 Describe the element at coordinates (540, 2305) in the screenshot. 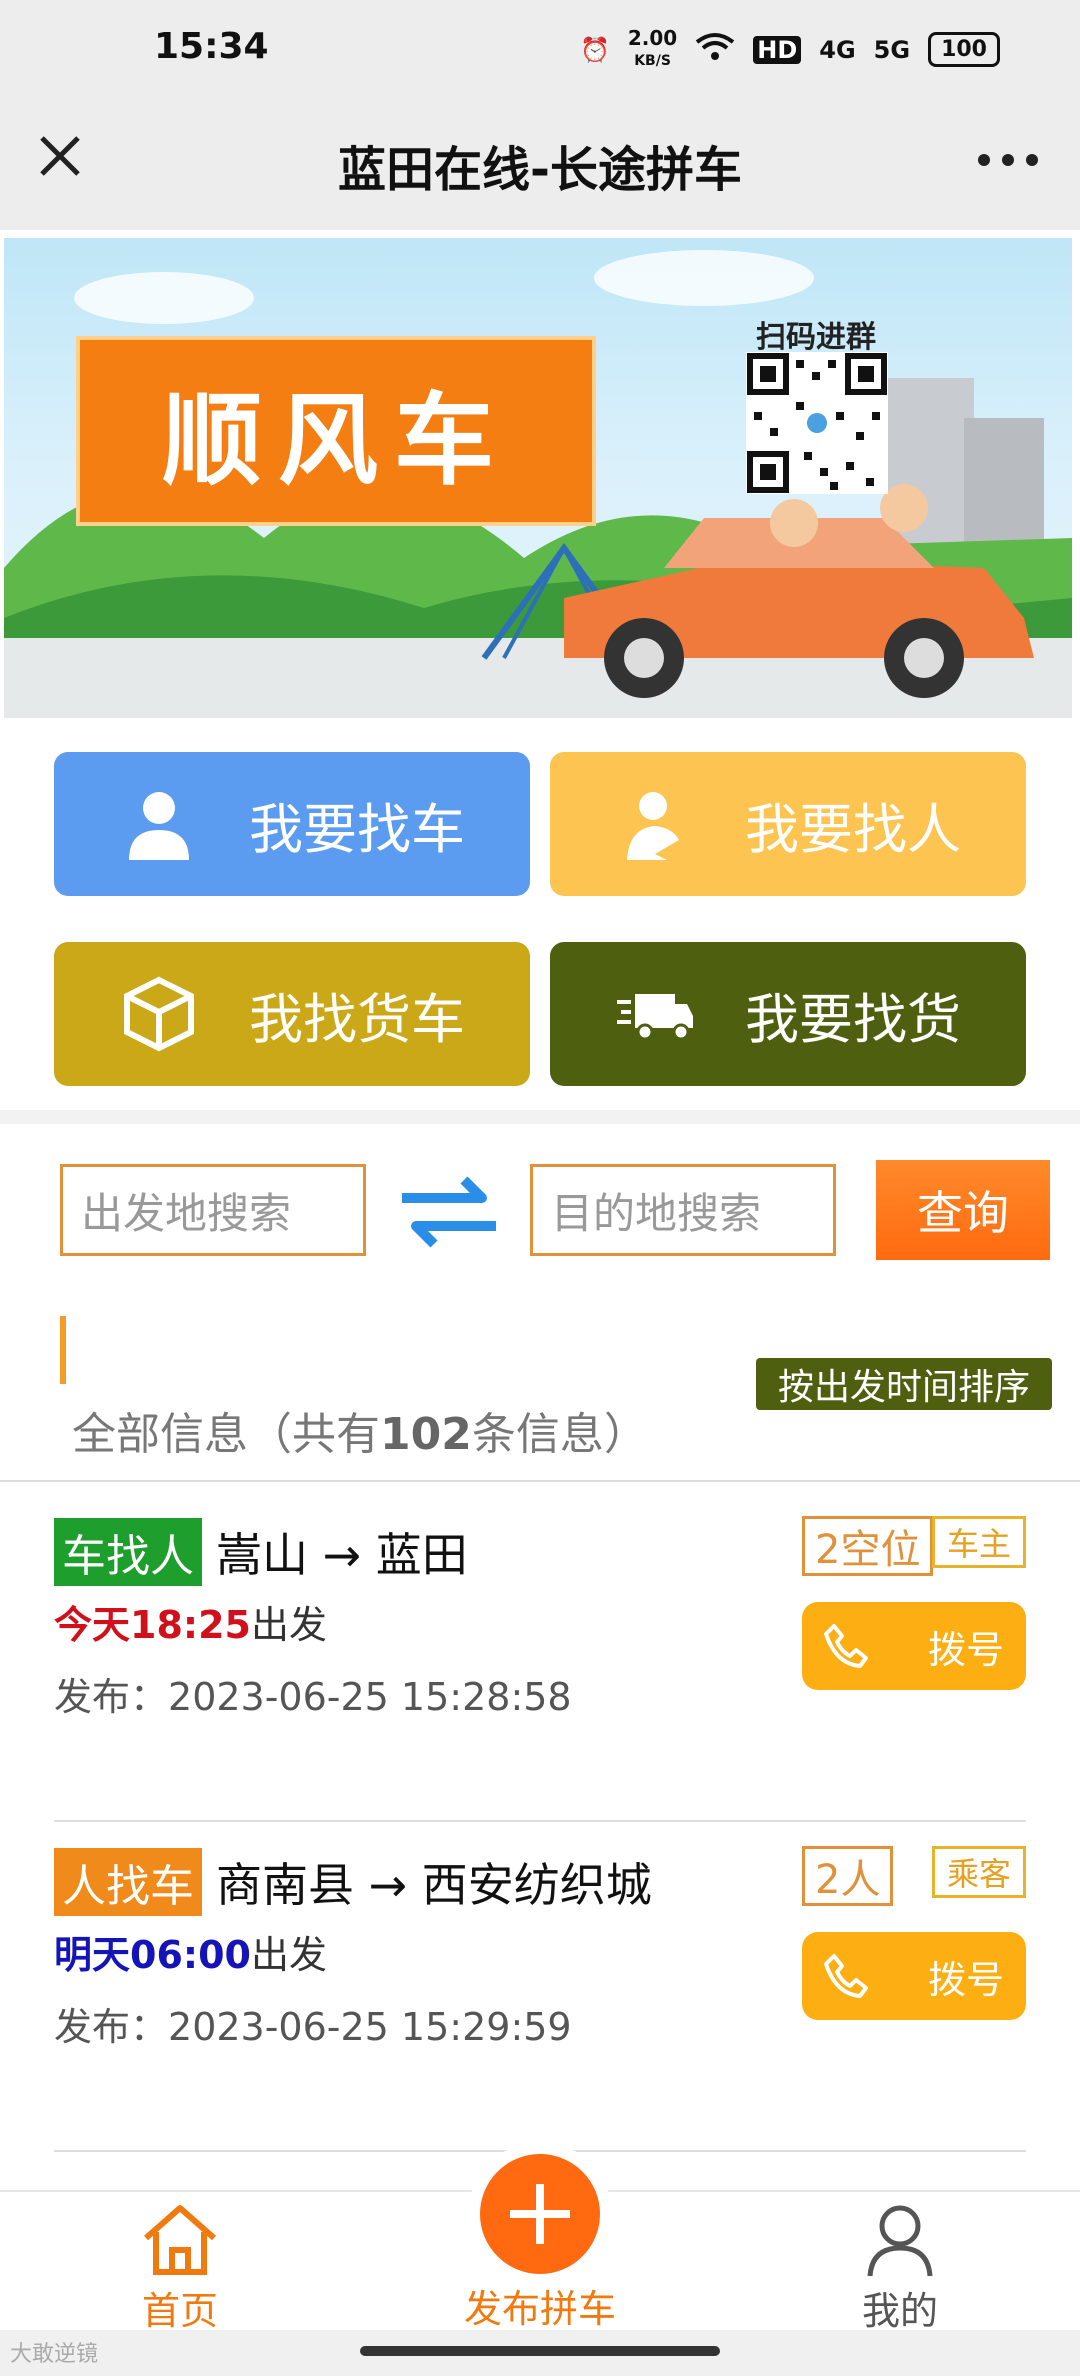

I see `tab-publish-label: 发布拼车` at that location.